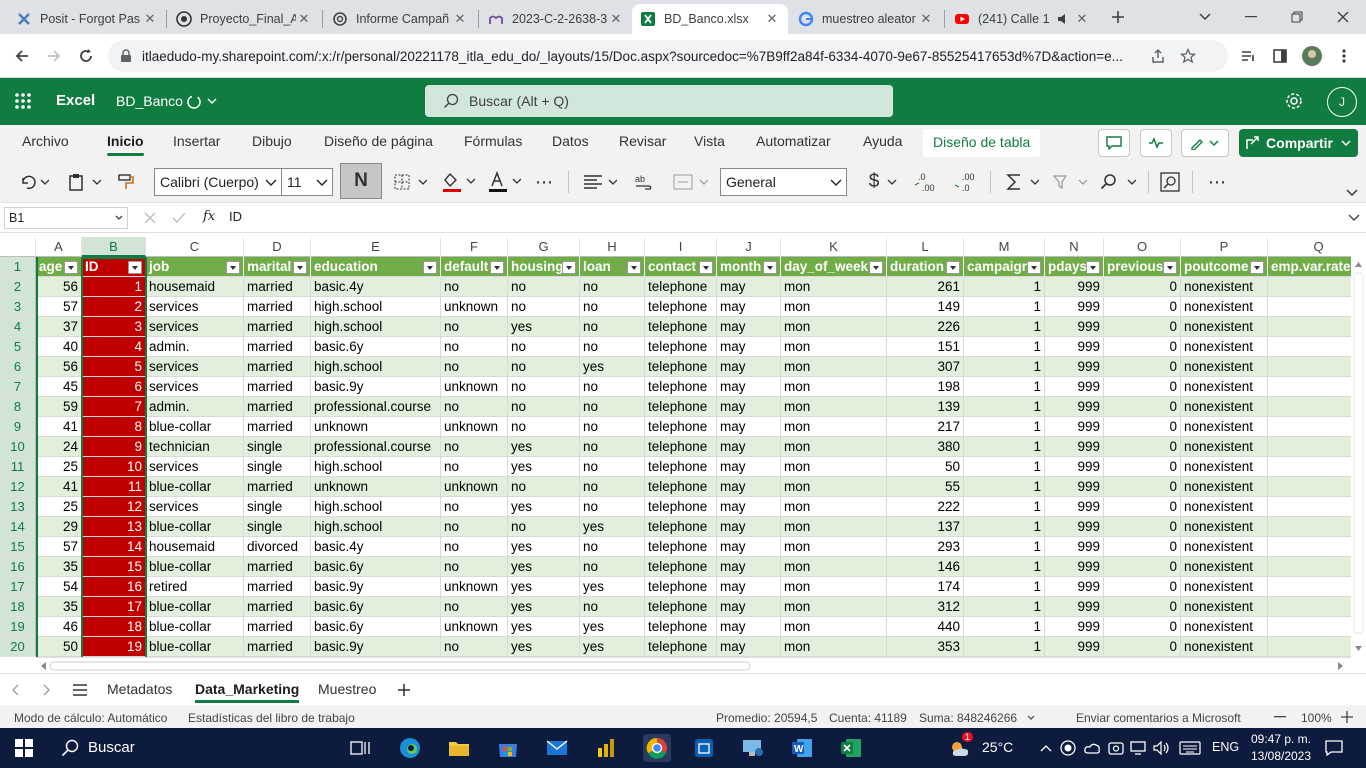 Image resolution: width=1366 pixels, height=768 pixels. Describe the element at coordinates (150, 218) in the screenshot. I see `cancel-icon` at that location.